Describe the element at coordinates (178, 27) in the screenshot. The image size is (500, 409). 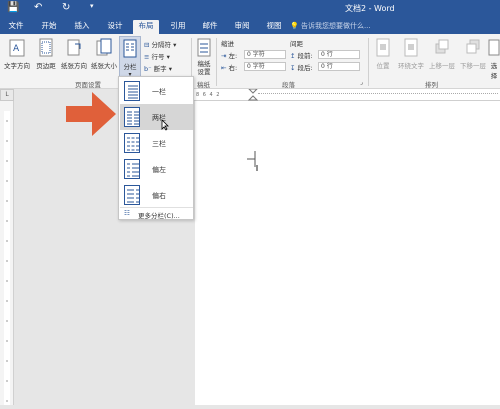
I see `tab-references: 引用` at that location.